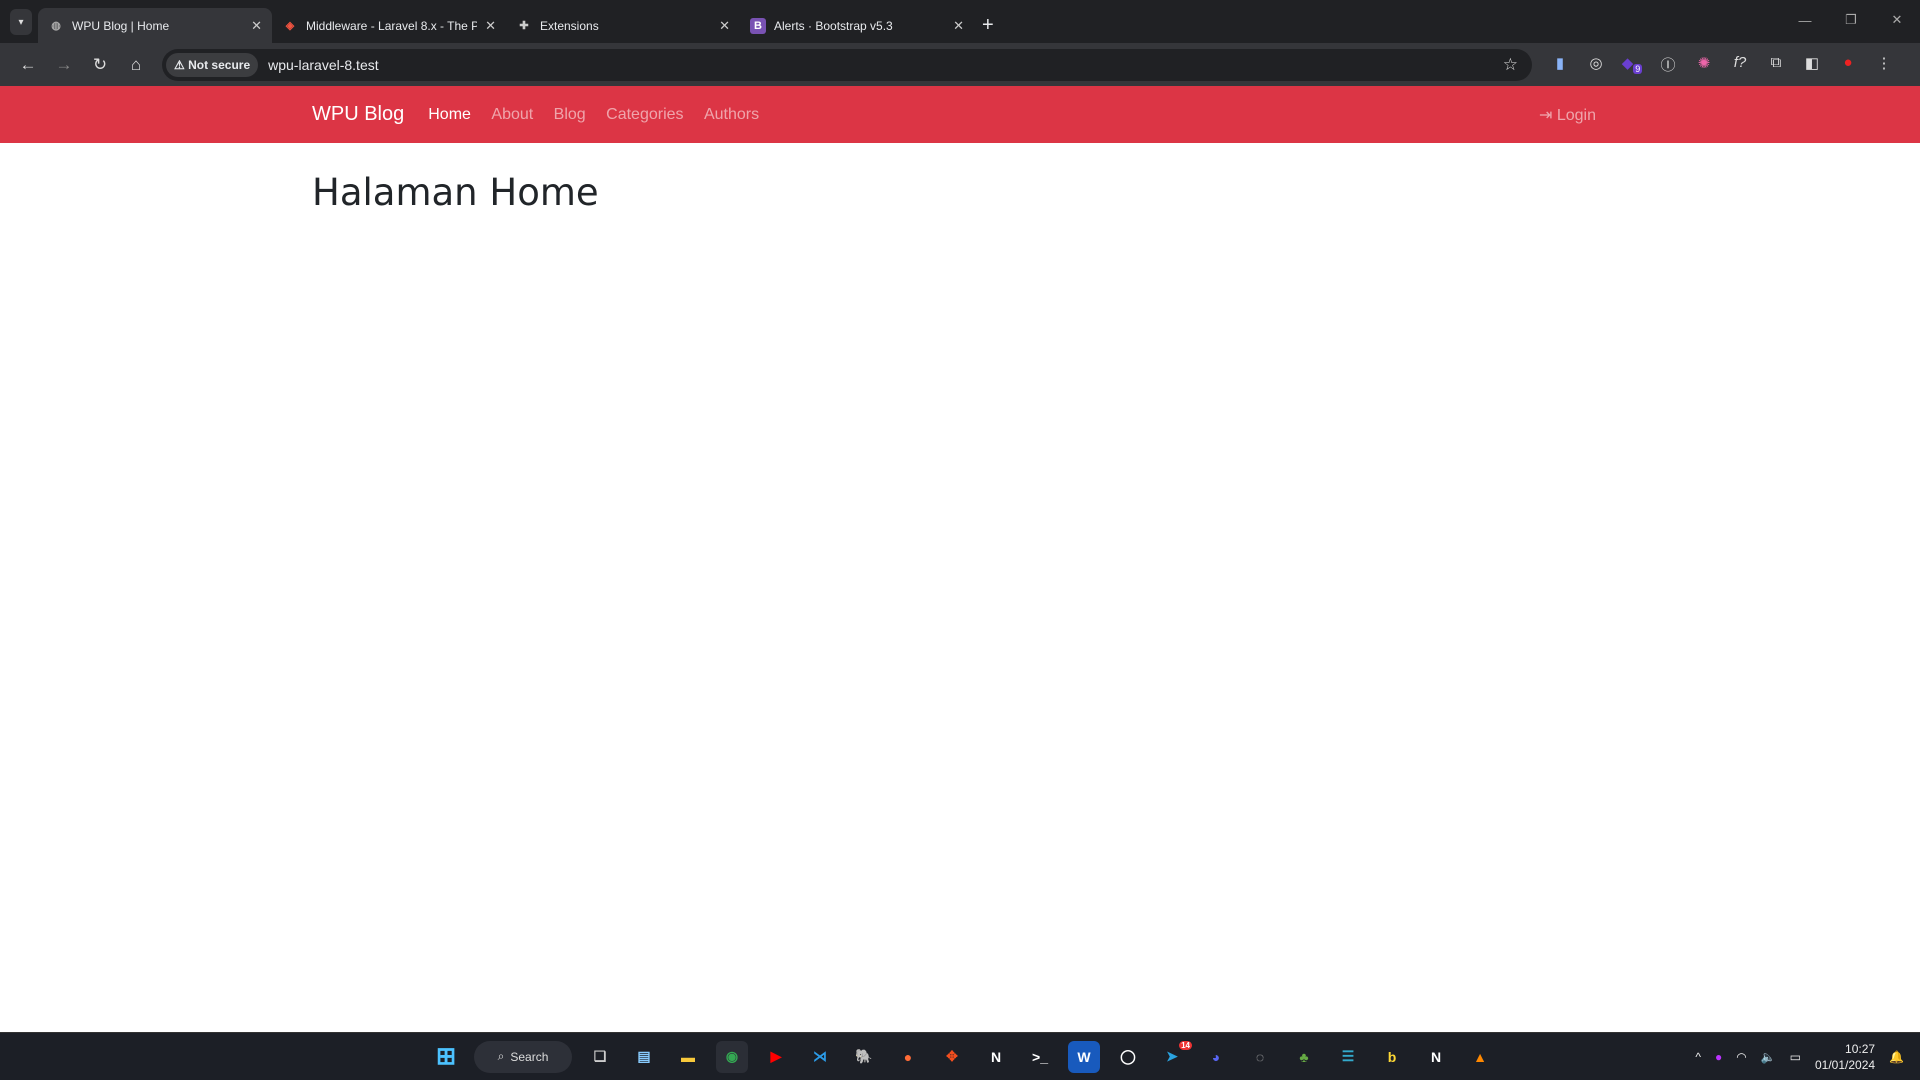 The width and height of the screenshot is (1920, 1080). I want to click on login-label: Login, so click(1576, 115).